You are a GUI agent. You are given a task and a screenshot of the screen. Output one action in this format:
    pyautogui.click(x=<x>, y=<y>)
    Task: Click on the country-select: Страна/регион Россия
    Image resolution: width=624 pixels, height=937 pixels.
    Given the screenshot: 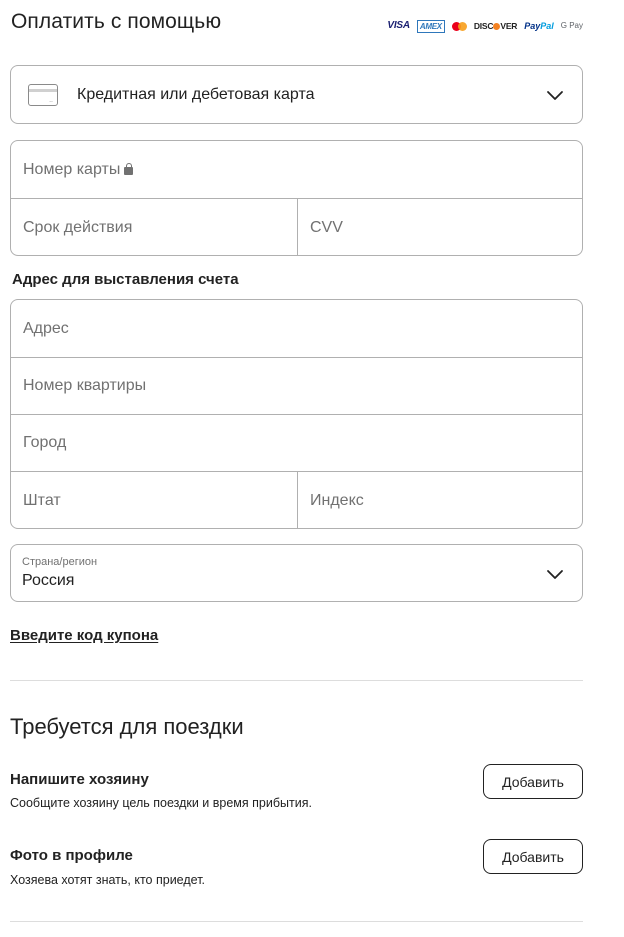 What is the action you would take?
    pyautogui.click(x=296, y=573)
    